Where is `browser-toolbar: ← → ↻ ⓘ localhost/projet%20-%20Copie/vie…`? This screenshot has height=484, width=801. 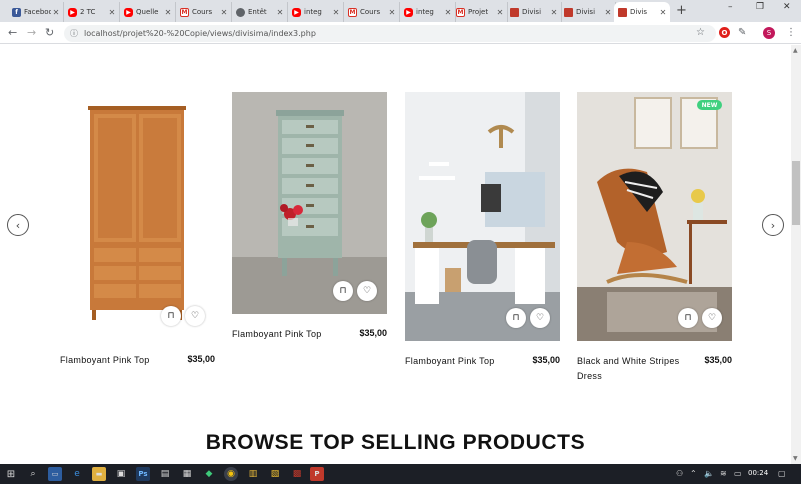 browser-toolbar: ← → ↻ ⓘ localhost/projet%20-%20Copie/vie… is located at coordinates (400, 33).